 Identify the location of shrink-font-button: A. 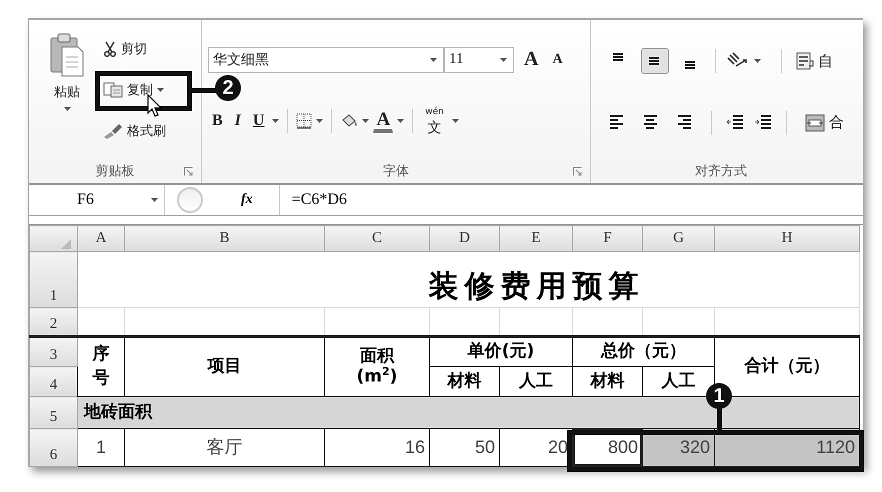
(557, 59).